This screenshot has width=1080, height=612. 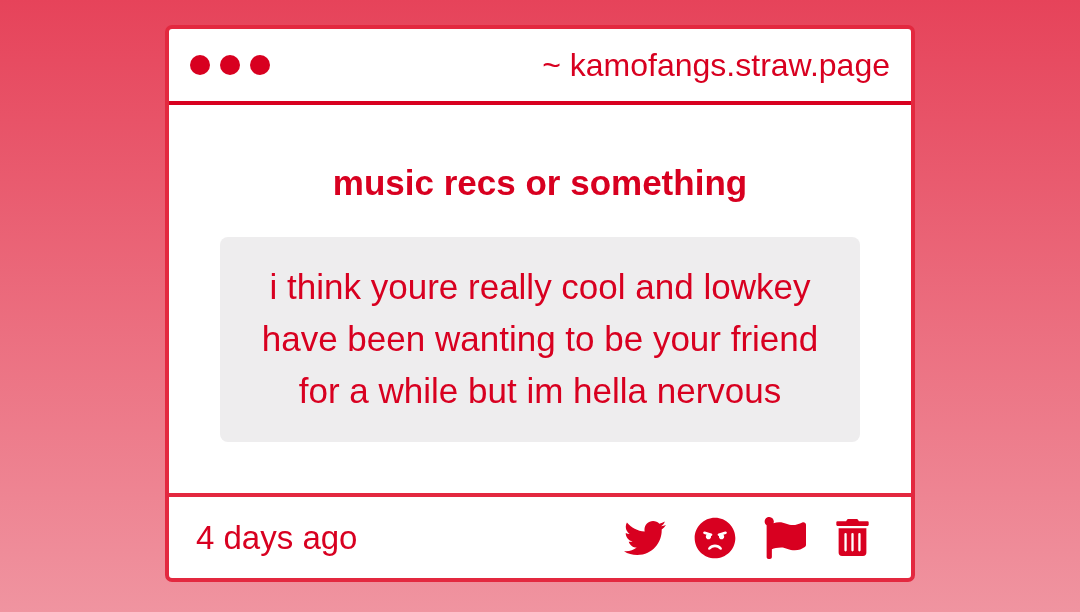 I want to click on page-address: ~ kamofangs.straw.page, so click(x=716, y=65).